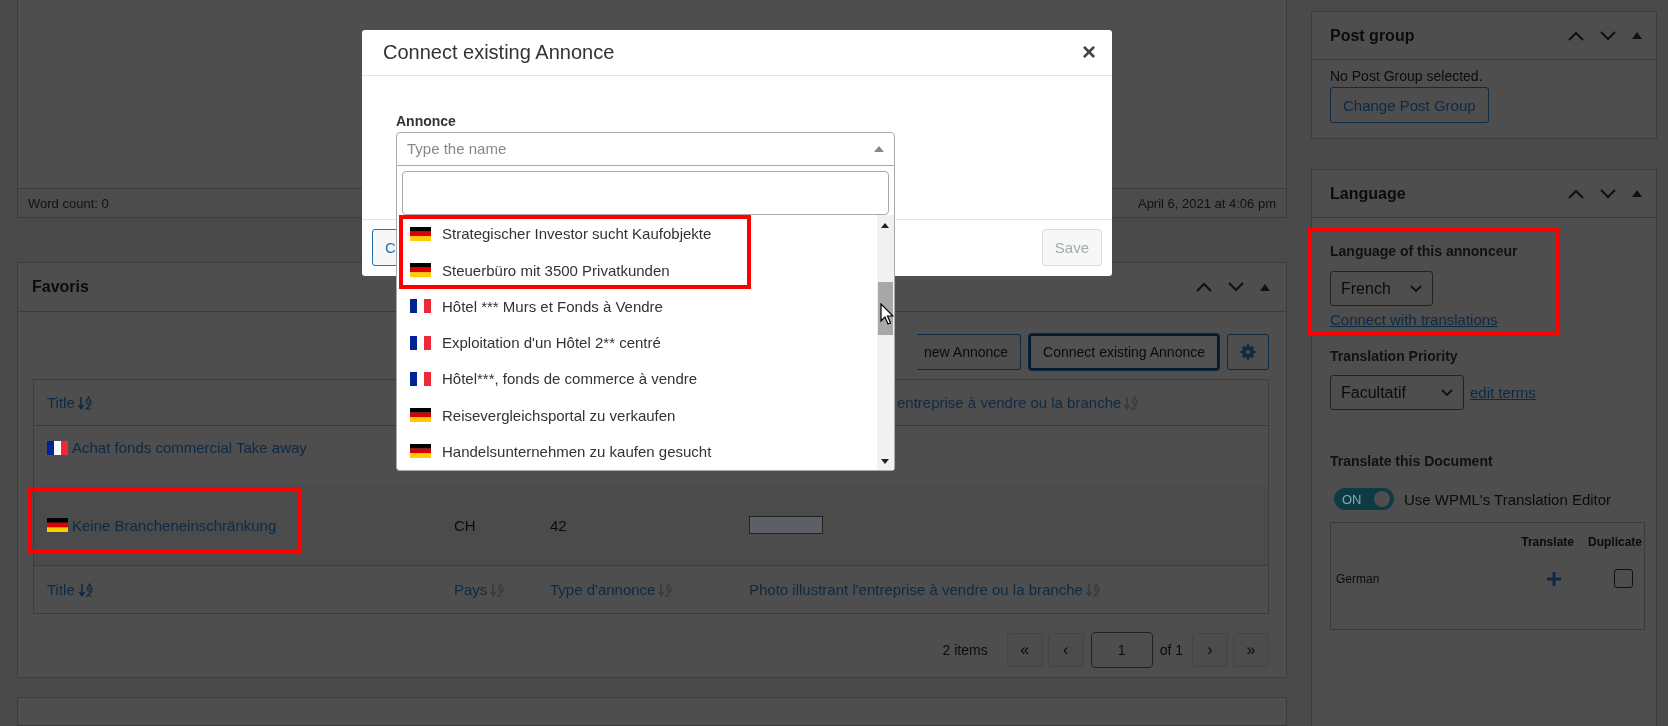 The image size is (1668, 726). Describe the element at coordinates (1414, 319) in the screenshot. I see `connect-translations-link: Connect with translations` at that location.